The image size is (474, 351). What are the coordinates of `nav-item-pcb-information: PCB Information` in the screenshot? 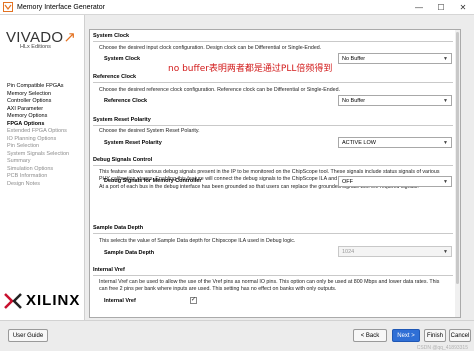 It's located at (27, 176).